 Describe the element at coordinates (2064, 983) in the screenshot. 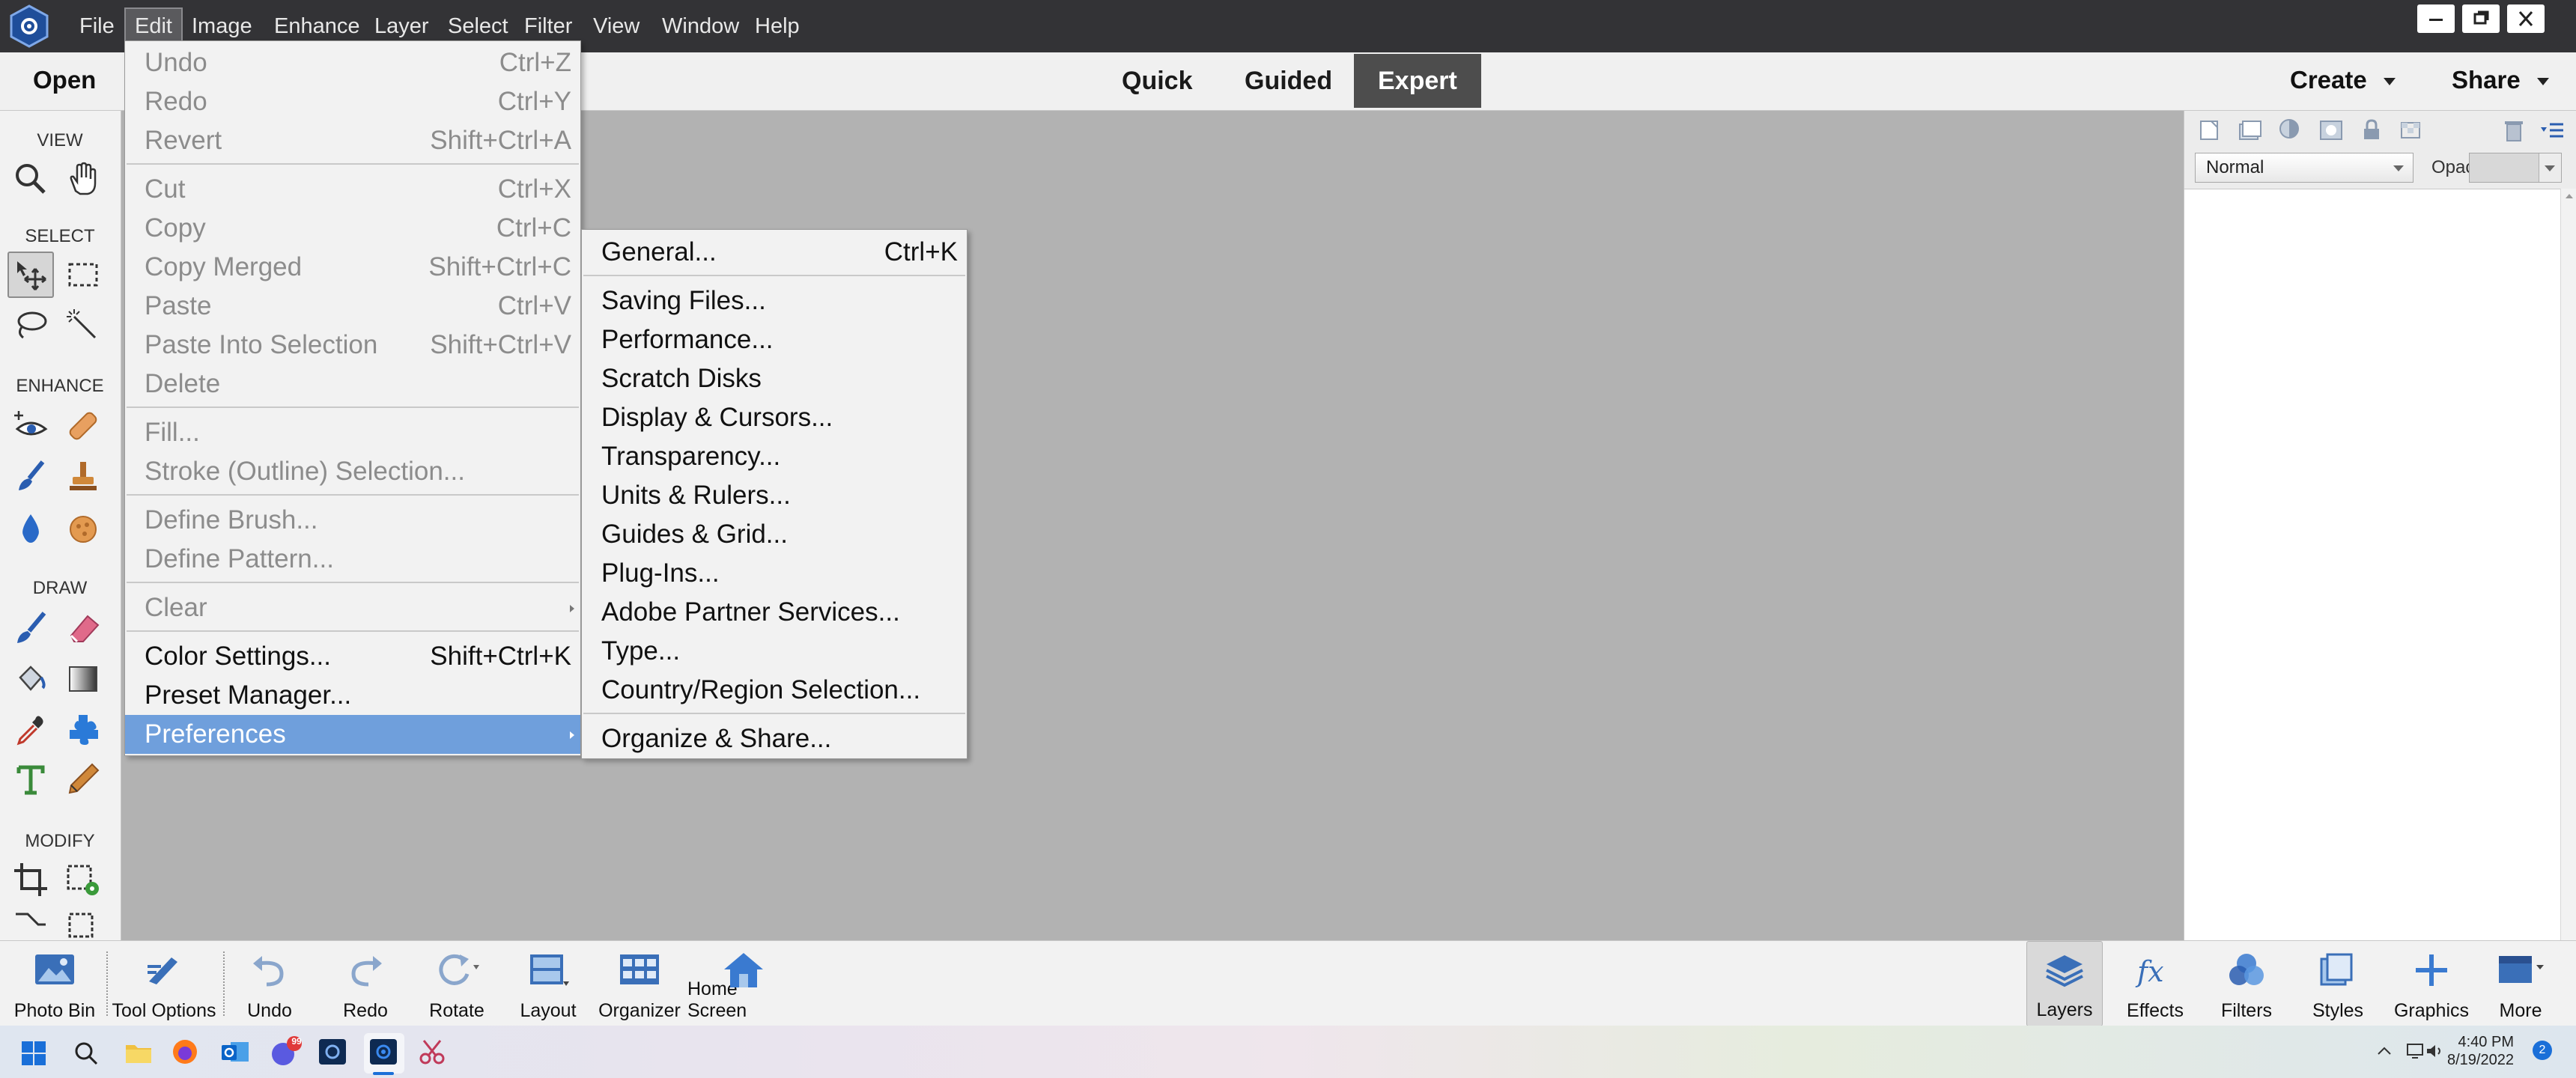

I see `layers-button: Layers` at that location.